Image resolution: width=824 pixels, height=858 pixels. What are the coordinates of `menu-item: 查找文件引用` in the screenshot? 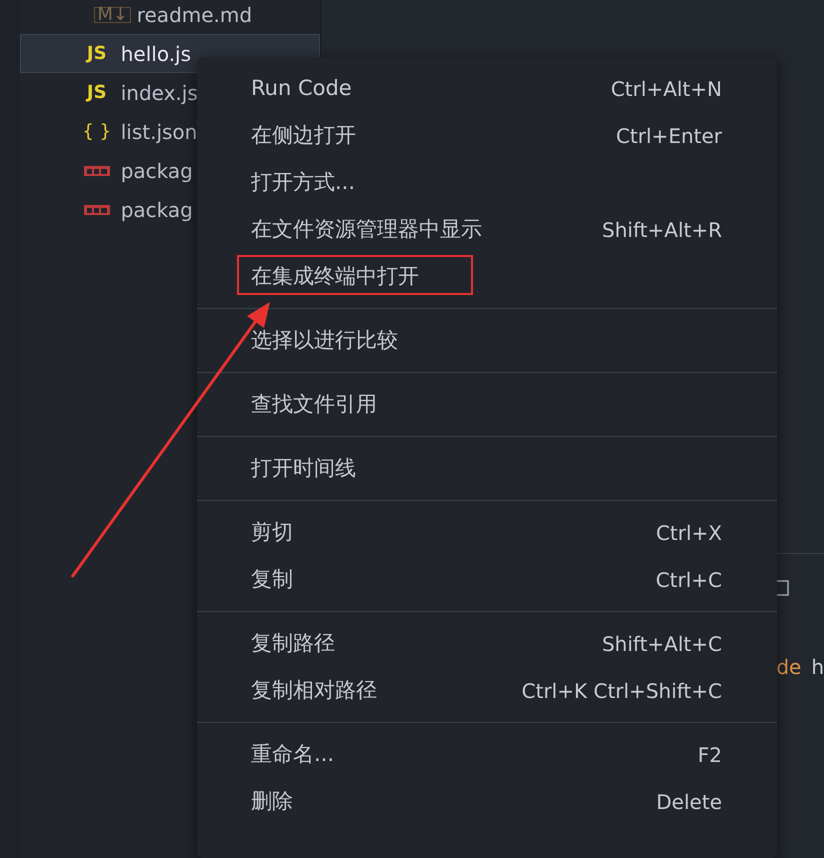 It's located at (314, 404).